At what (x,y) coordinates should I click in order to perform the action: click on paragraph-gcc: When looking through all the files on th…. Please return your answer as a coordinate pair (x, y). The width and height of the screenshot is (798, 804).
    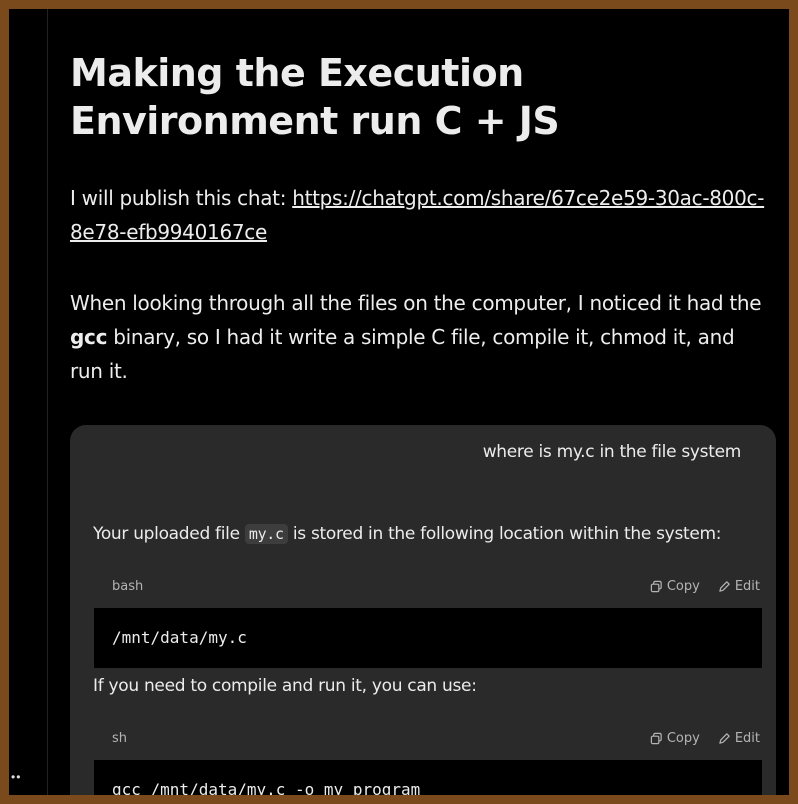
    Looking at the image, I should click on (420, 337).